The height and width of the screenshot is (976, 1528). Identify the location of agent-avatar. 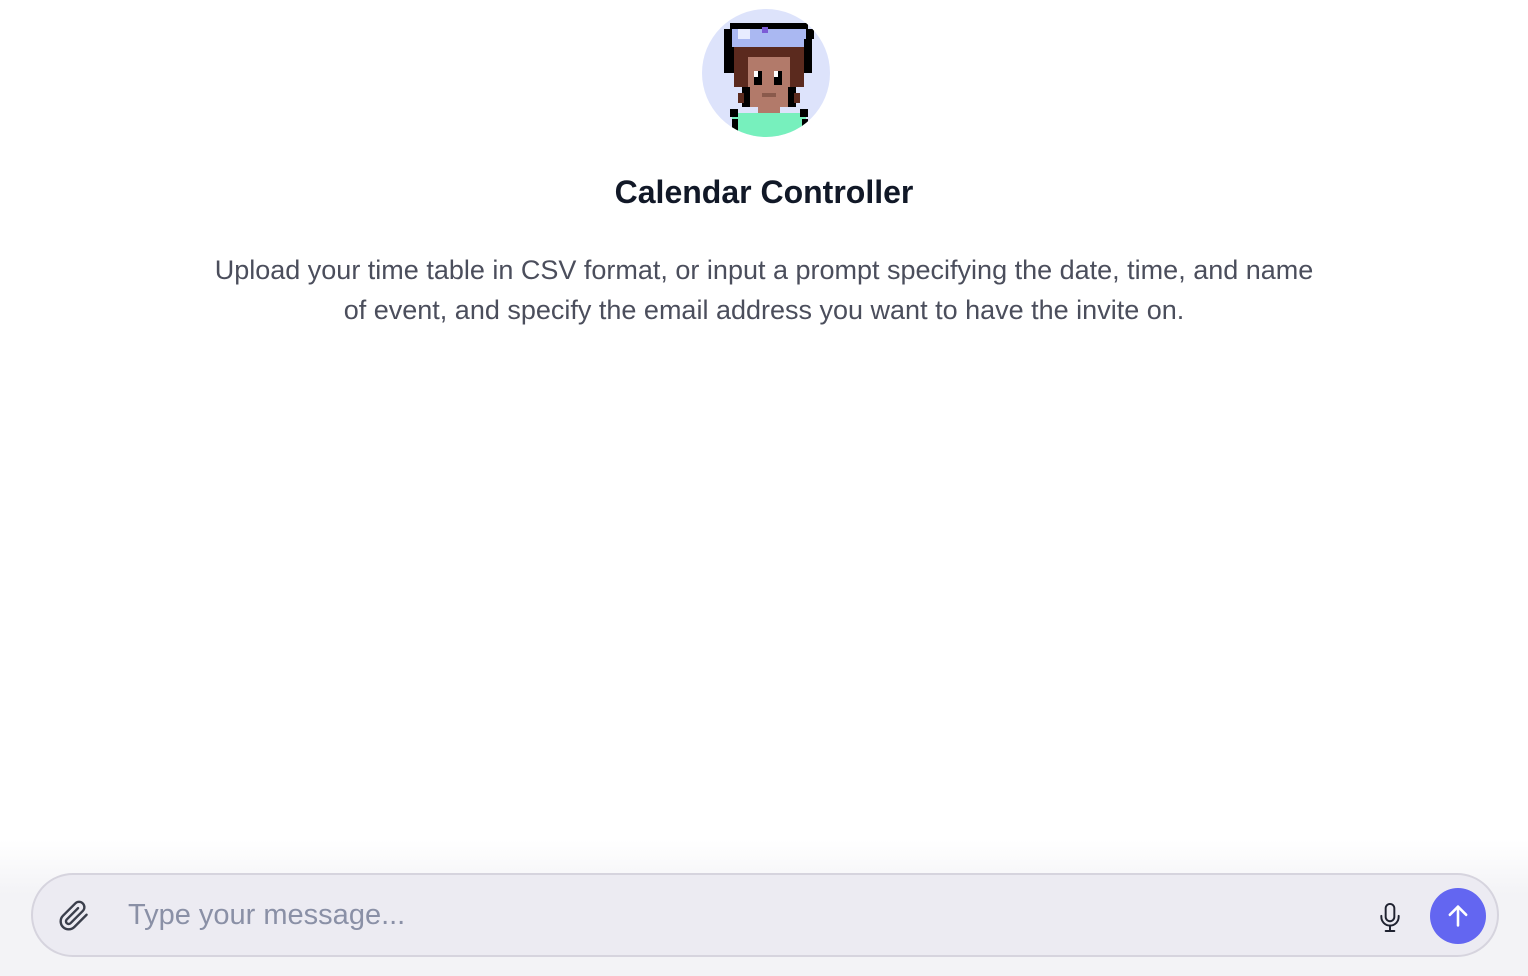
(766, 73).